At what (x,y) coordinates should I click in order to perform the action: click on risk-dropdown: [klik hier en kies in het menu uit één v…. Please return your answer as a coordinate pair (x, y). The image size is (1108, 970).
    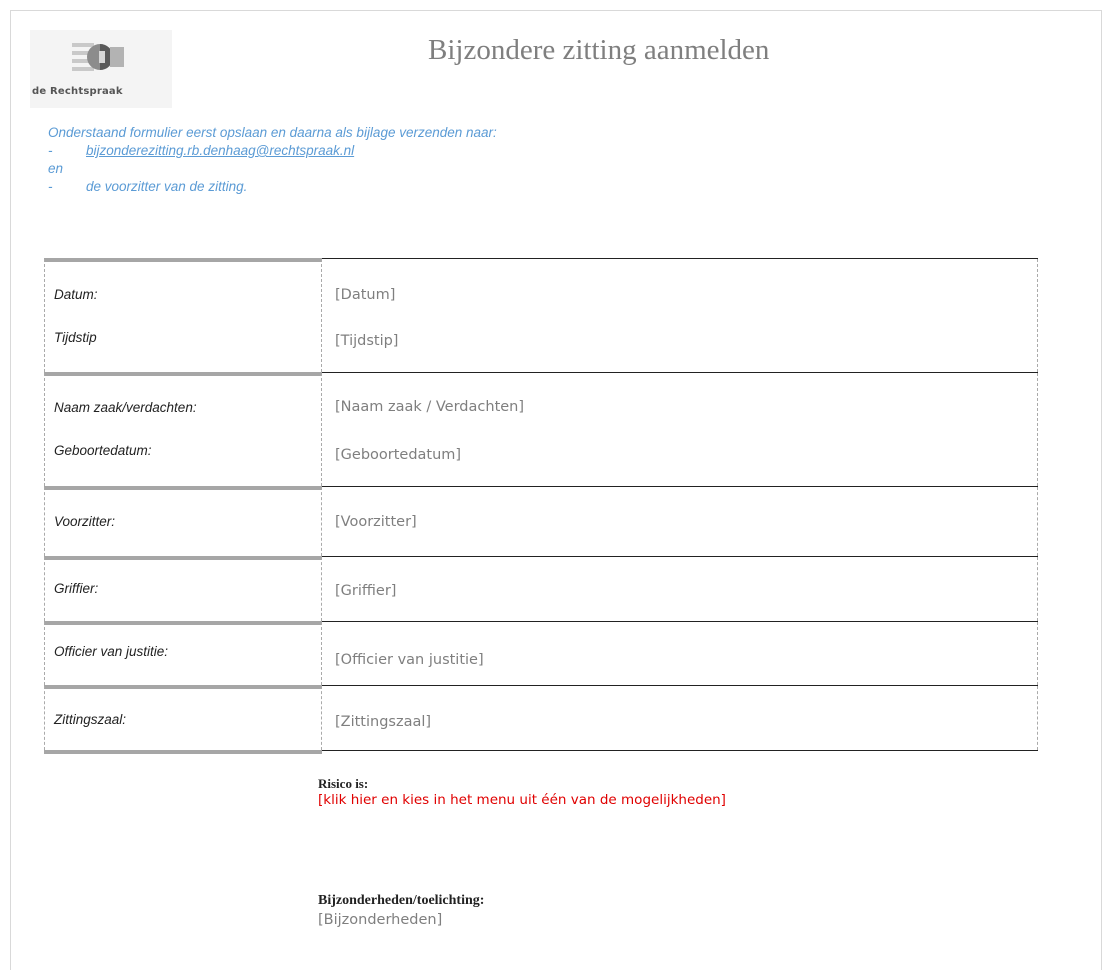
    Looking at the image, I should click on (522, 800).